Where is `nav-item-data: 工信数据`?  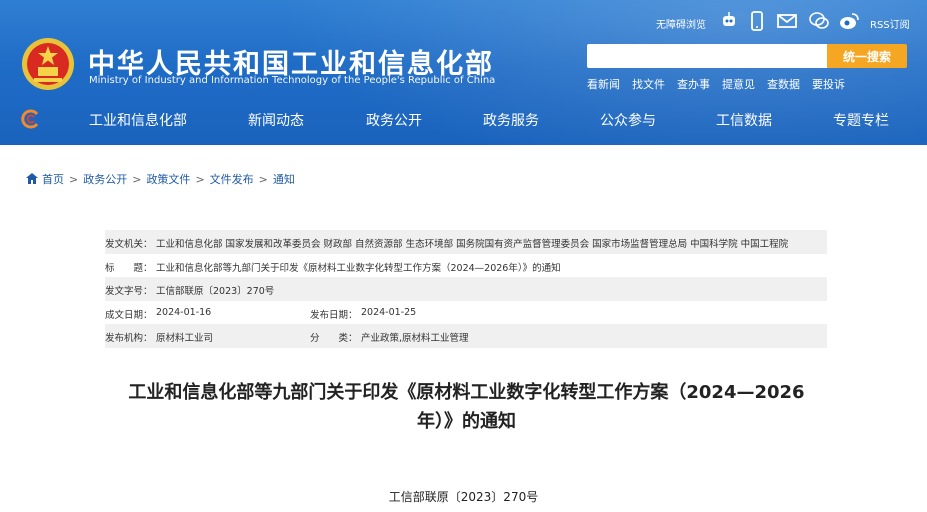
nav-item-data: 工信数据 is located at coordinates (744, 120).